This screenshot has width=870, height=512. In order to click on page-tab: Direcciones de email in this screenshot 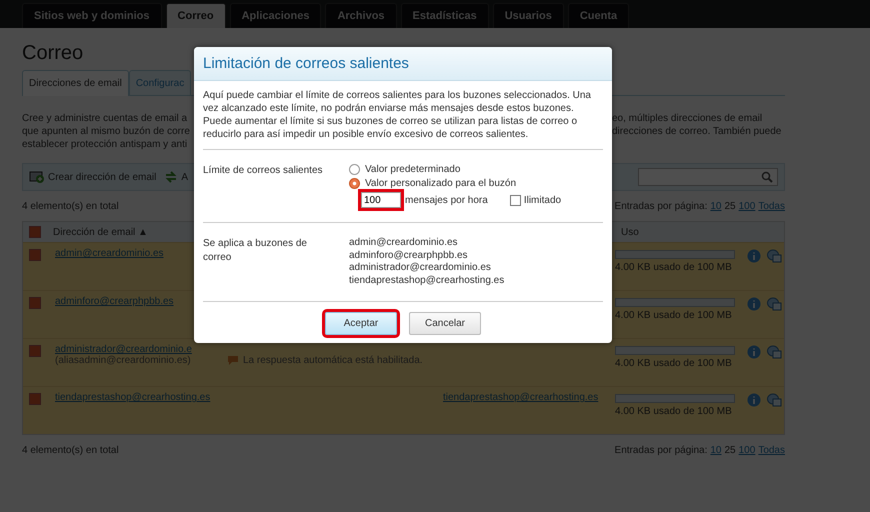, I will do `click(75, 83)`.